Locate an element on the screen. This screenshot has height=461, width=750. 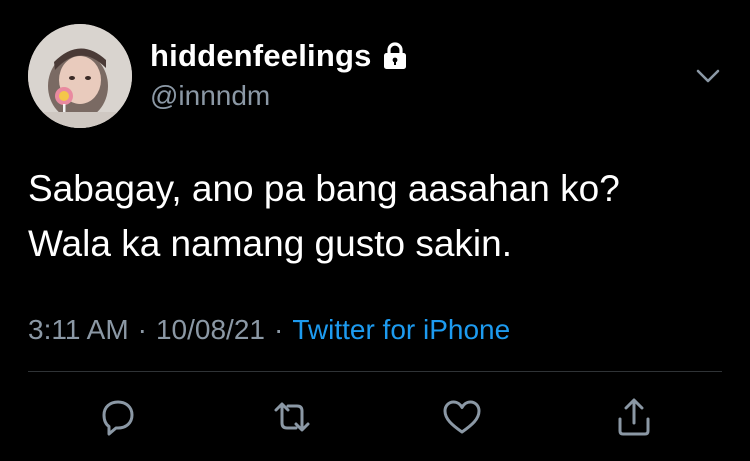
divider is located at coordinates (375, 371).